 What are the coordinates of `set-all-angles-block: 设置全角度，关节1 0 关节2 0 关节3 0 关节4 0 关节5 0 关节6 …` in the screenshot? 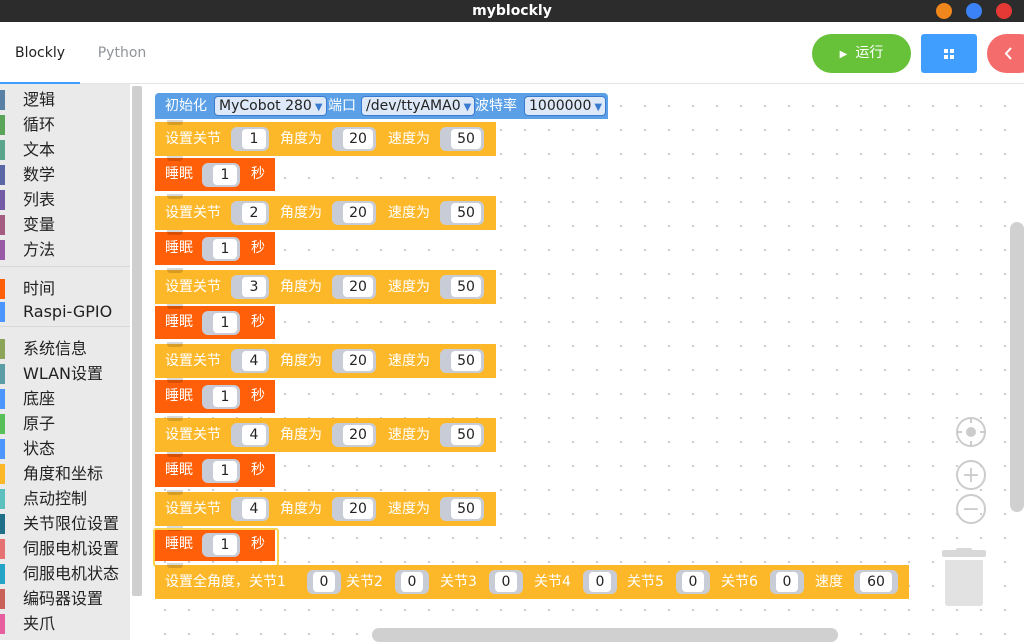 It's located at (532, 581).